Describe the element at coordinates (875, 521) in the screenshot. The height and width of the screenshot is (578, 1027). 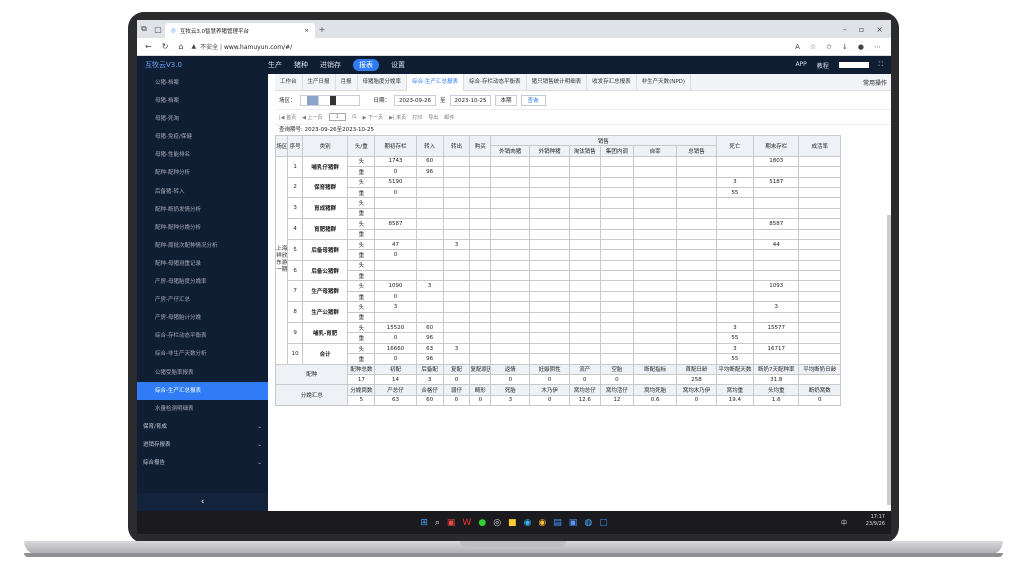
I see `clock: 17:17 23/9/26` at that location.